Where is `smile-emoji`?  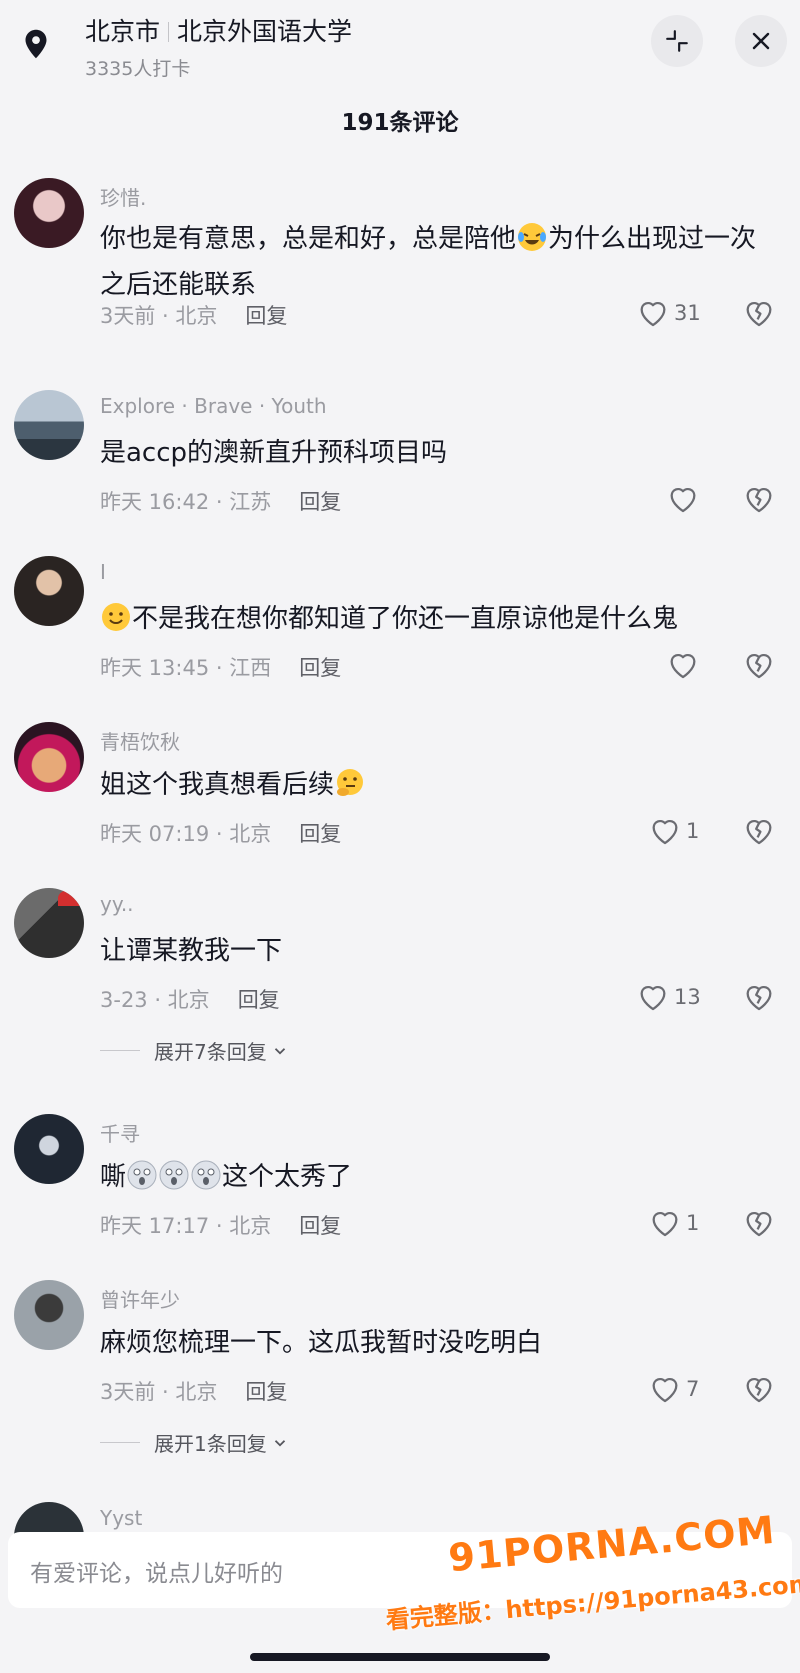 smile-emoji is located at coordinates (116, 617).